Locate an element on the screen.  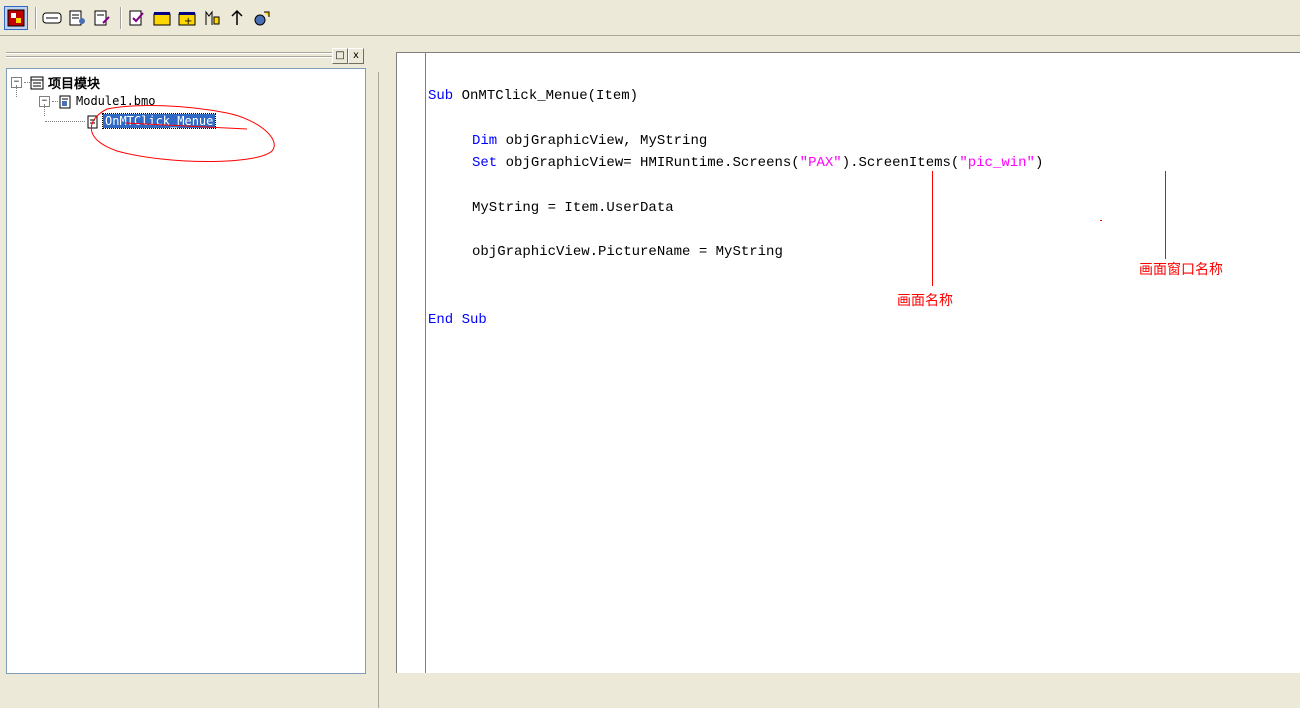
toolbar-buttons: + is located at coordinates (169, 18).